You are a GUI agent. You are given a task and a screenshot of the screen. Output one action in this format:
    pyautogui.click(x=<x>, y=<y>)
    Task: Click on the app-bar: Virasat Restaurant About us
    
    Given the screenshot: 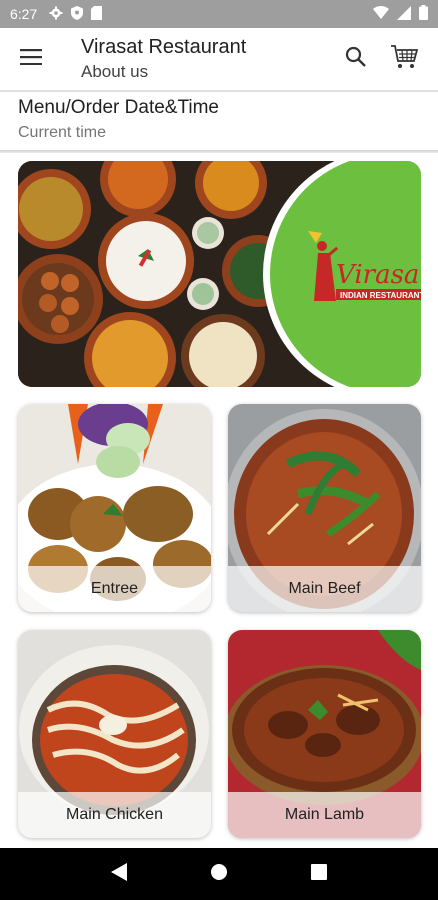 What is the action you would take?
    pyautogui.click(x=219, y=59)
    